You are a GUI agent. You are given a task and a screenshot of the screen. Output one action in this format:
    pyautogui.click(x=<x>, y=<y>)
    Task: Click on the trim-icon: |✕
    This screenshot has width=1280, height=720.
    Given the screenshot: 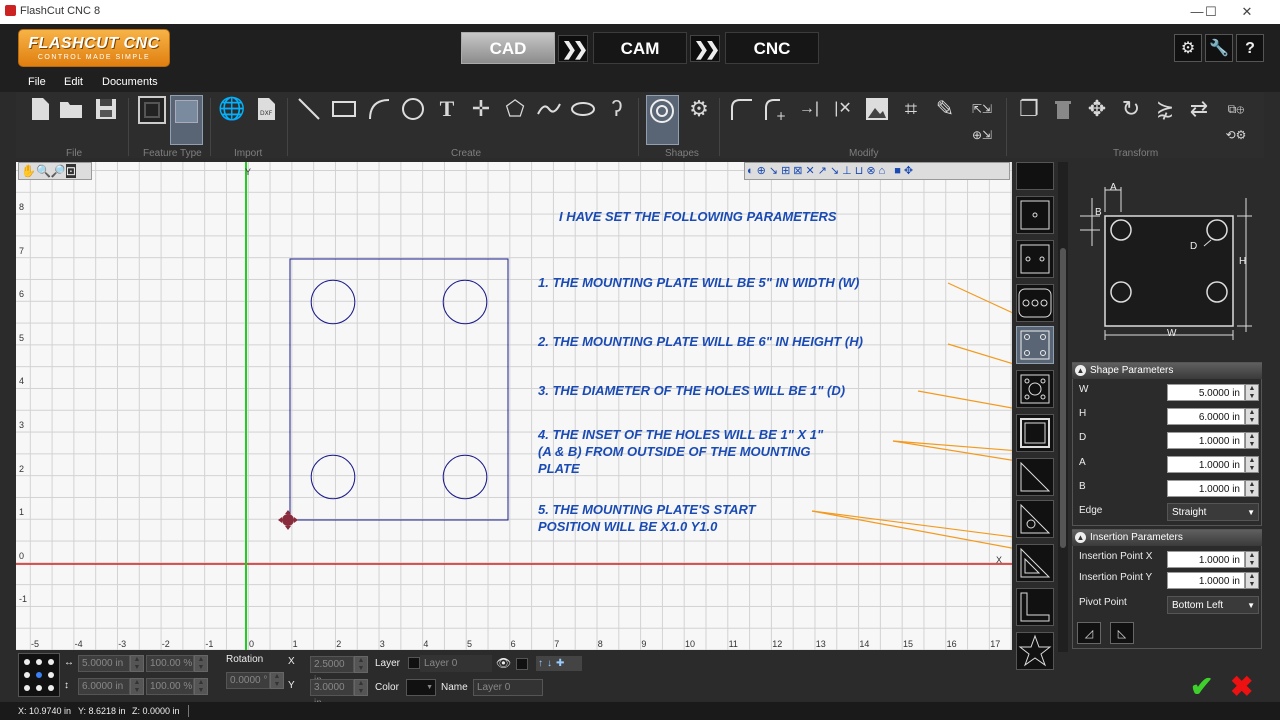 What is the action you would take?
    pyautogui.click(x=843, y=109)
    